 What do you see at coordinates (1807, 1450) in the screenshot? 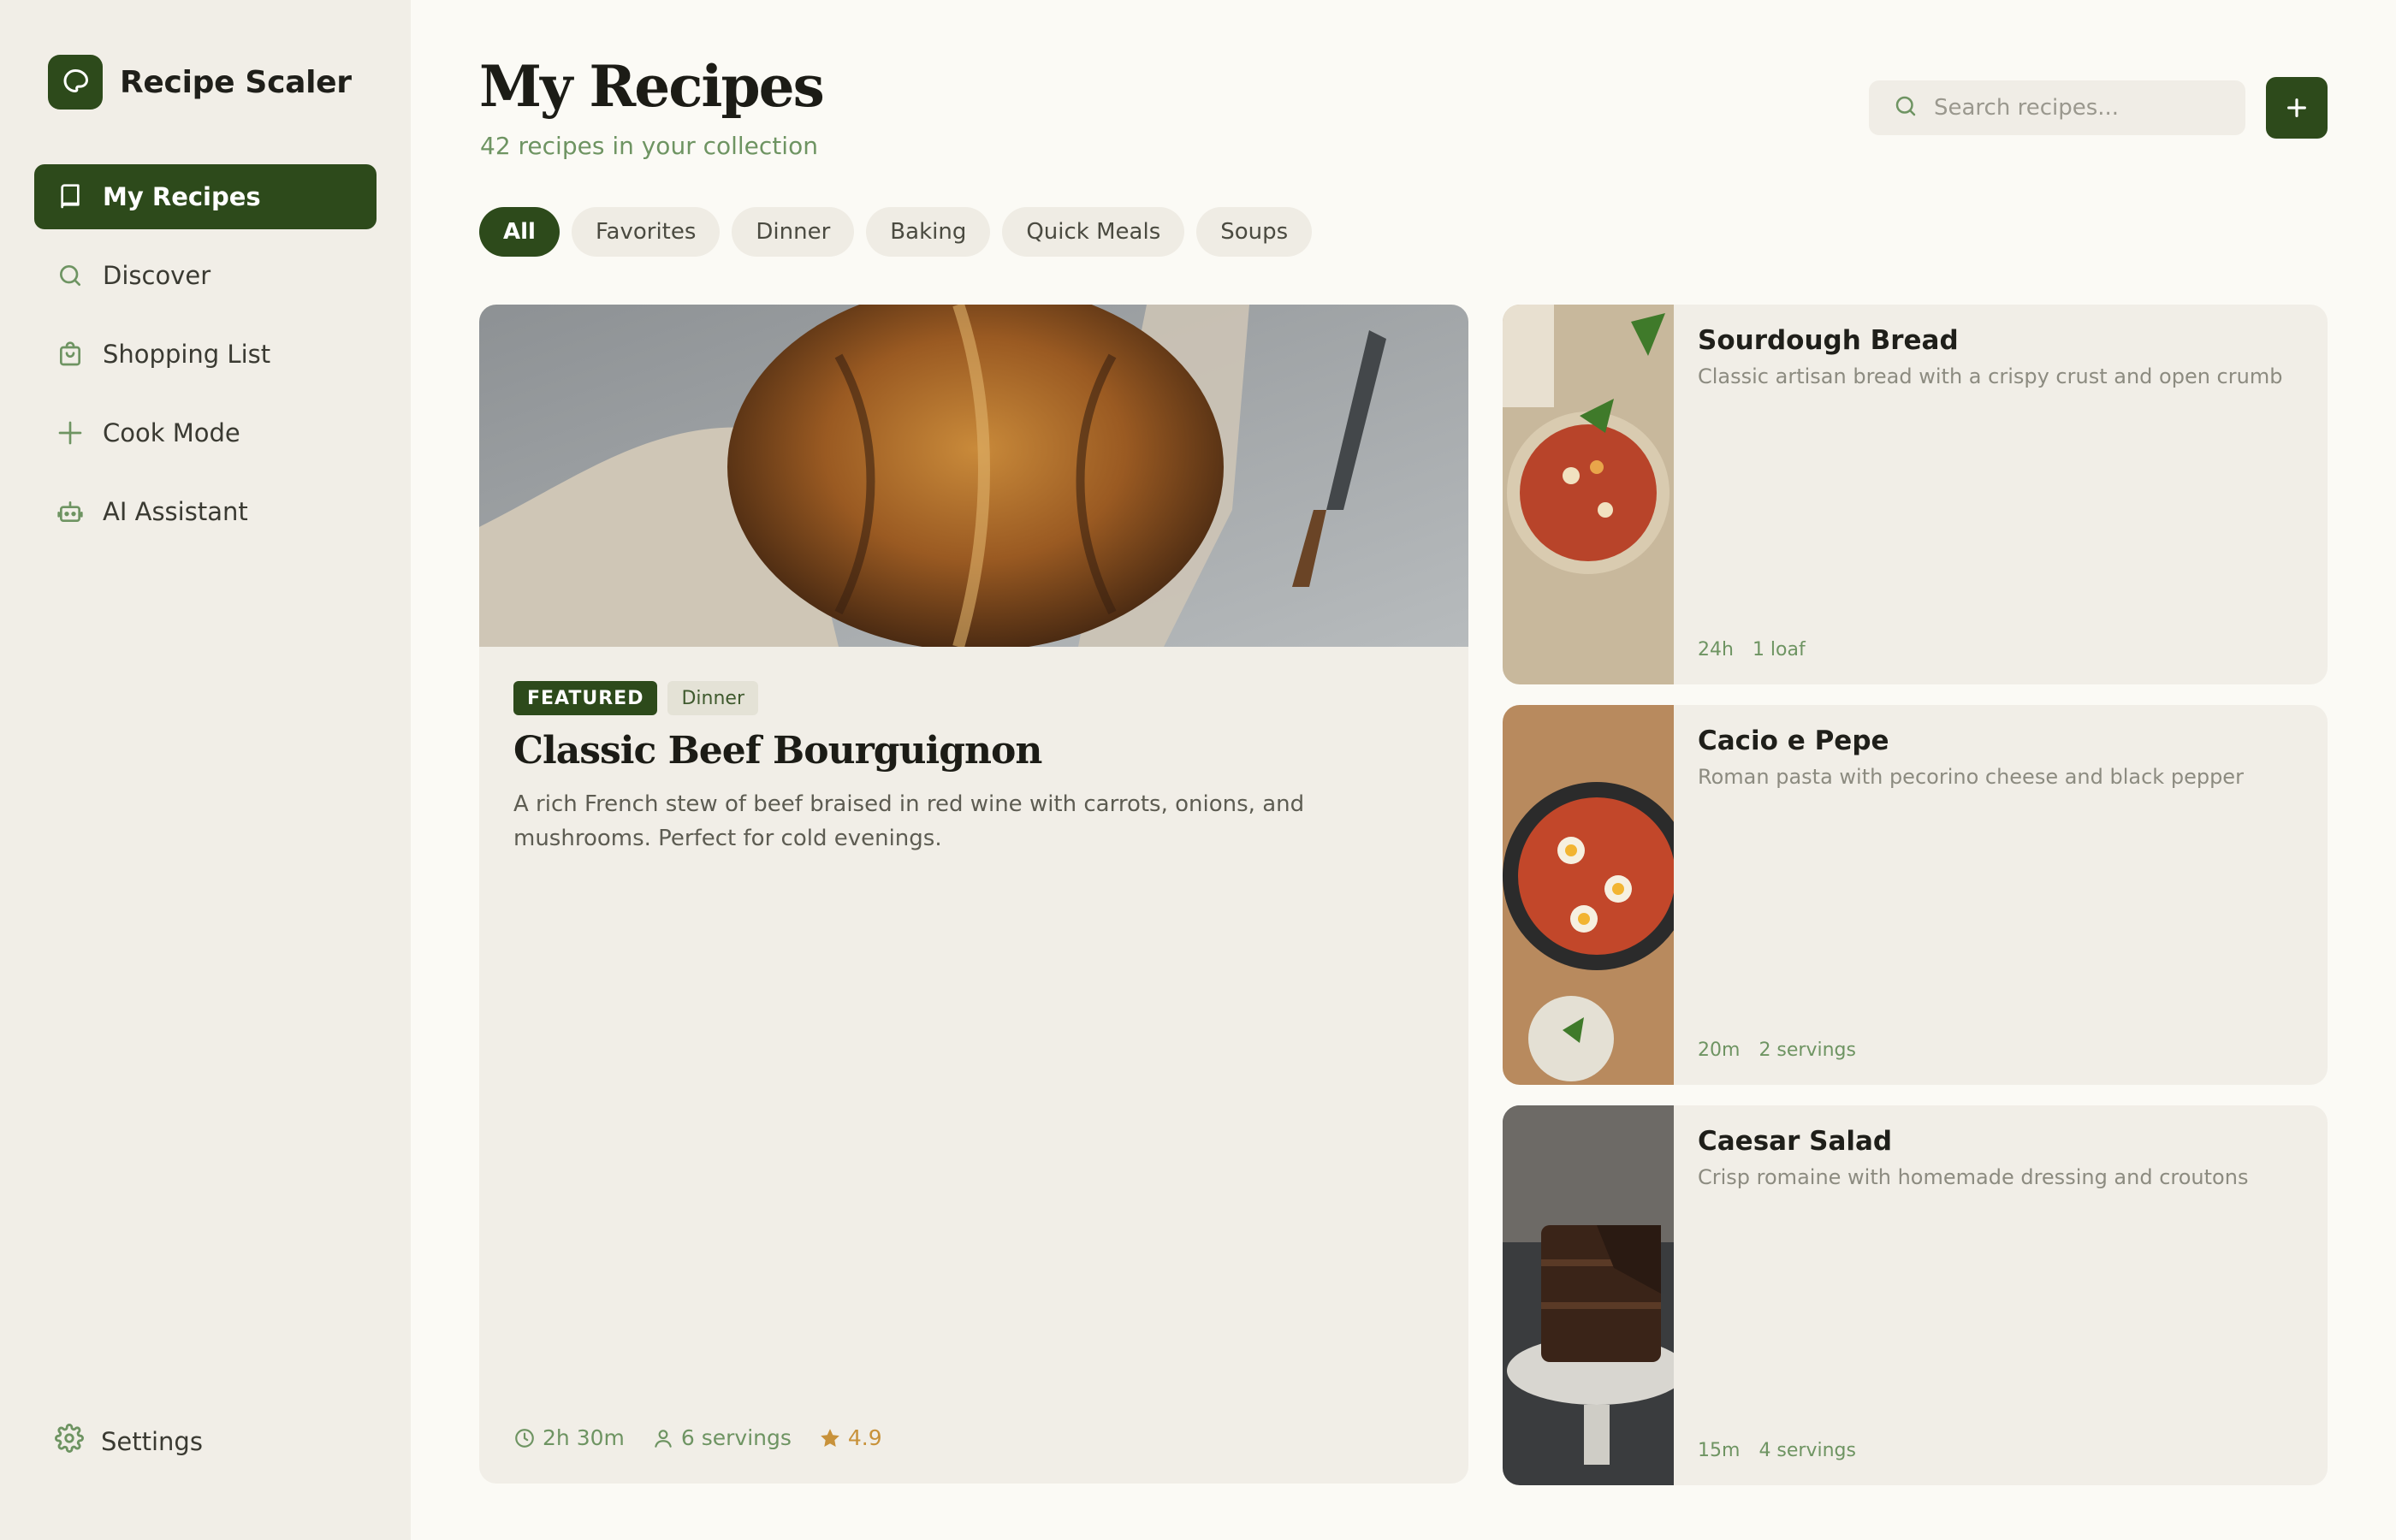
I see `recipe-yield: 4 servings` at bounding box center [1807, 1450].